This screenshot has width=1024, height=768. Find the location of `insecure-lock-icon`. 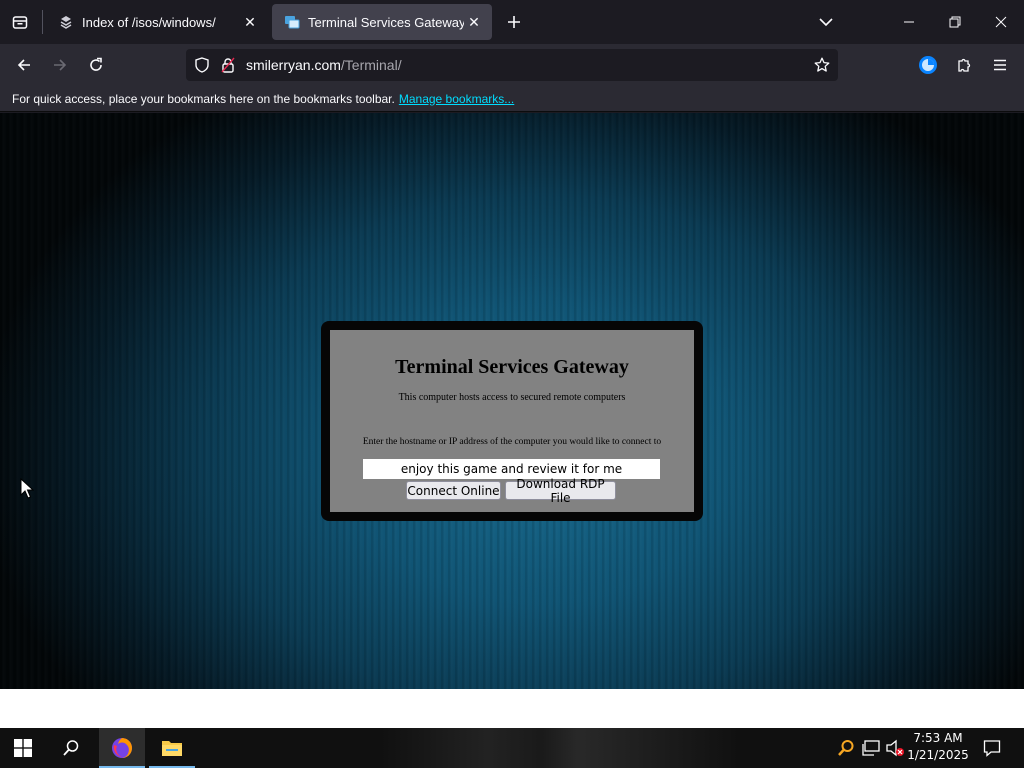

insecure-lock-icon is located at coordinates (228, 65).